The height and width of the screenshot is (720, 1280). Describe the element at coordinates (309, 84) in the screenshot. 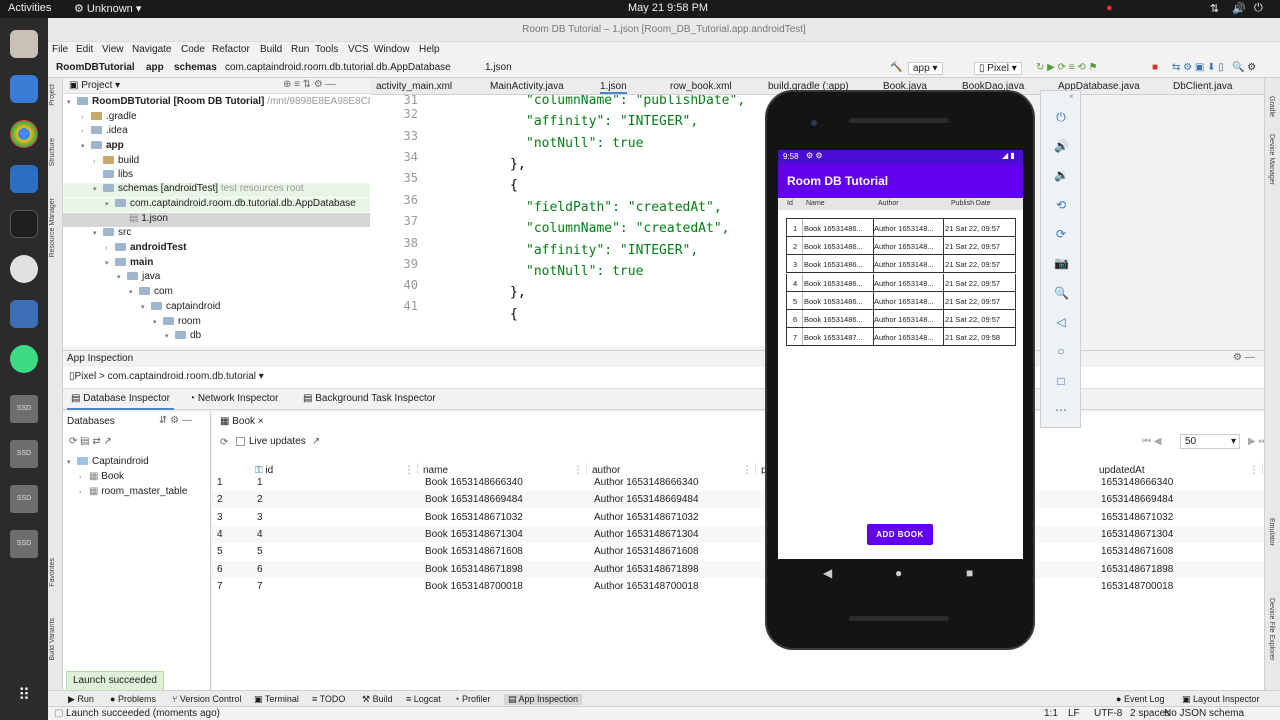

I see `project-toolbar-icons: ⊕ ≡ ⇅ ⚙ —` at that location.